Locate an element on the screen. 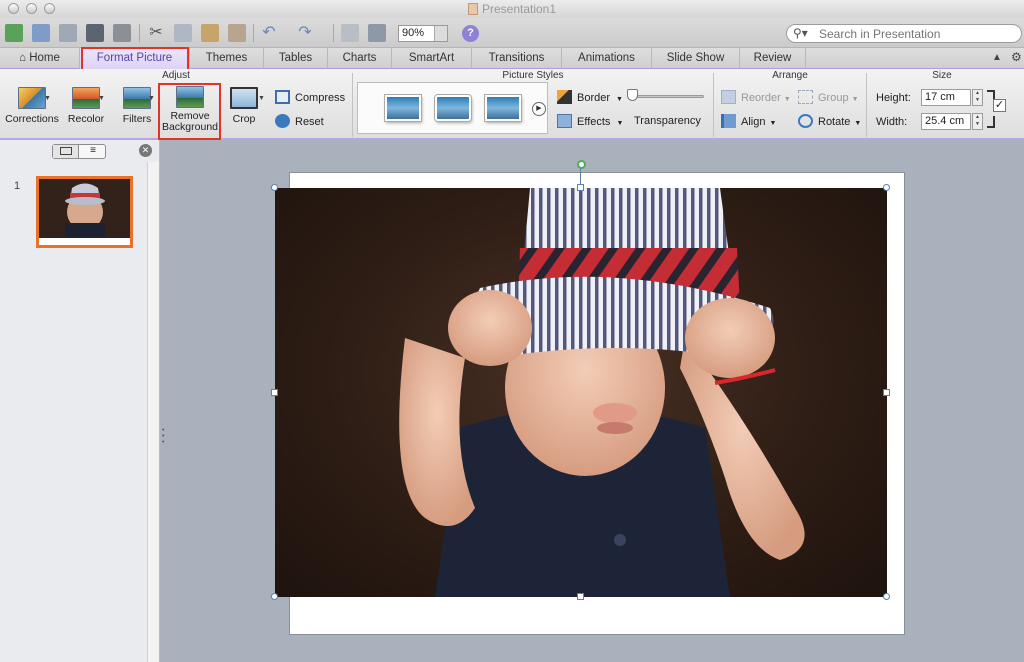  collapse-ribbon-icon: ▲ is located at coordinates (997, 57).